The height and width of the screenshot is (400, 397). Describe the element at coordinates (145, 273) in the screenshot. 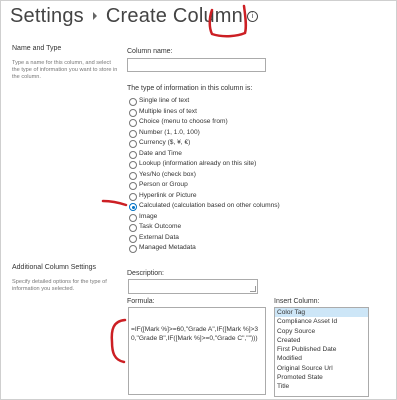

I see `description-label: Description:` at that location.